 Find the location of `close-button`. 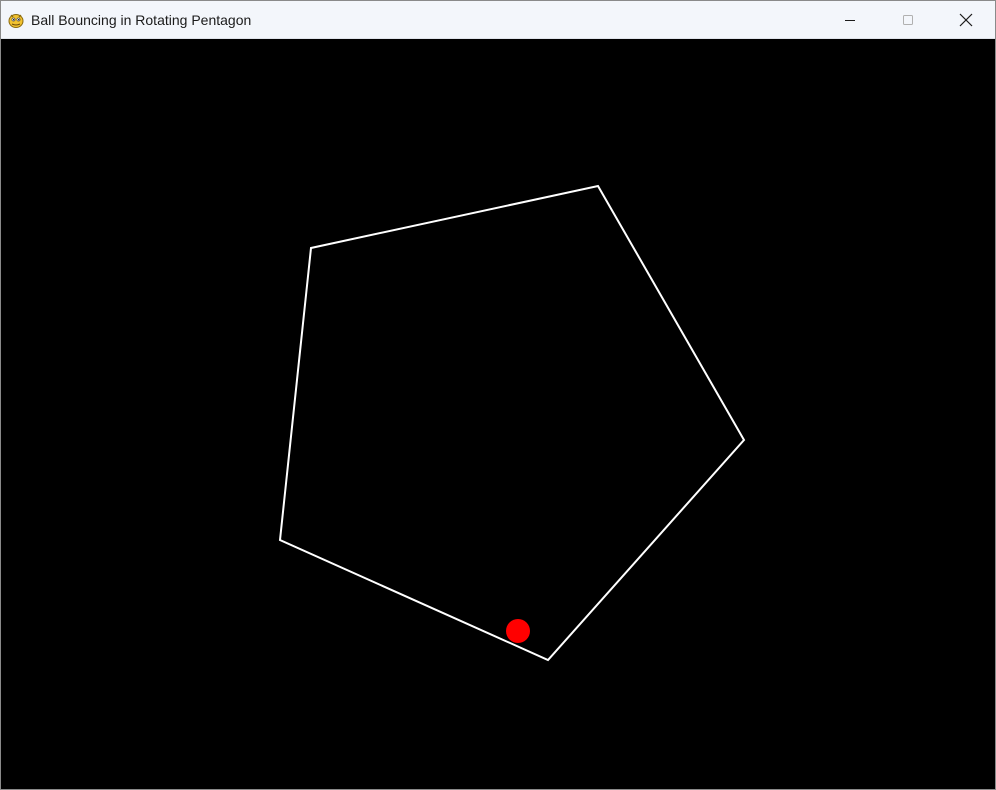

close-button is located at coordinates (966, 20).